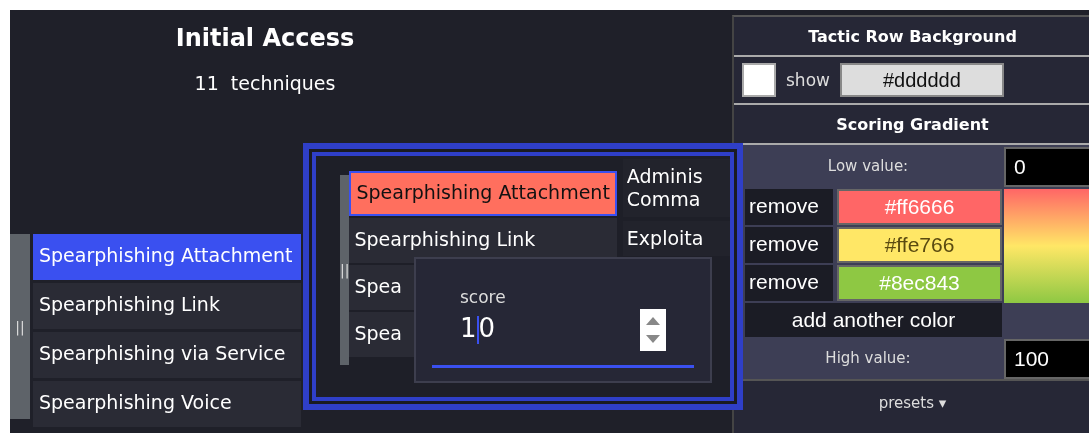 This screenshot has height=433, width=1089. Describe the element at coordinates (265, 38) in the screenshot. I see `tactic-title: Initial Access` at that location.